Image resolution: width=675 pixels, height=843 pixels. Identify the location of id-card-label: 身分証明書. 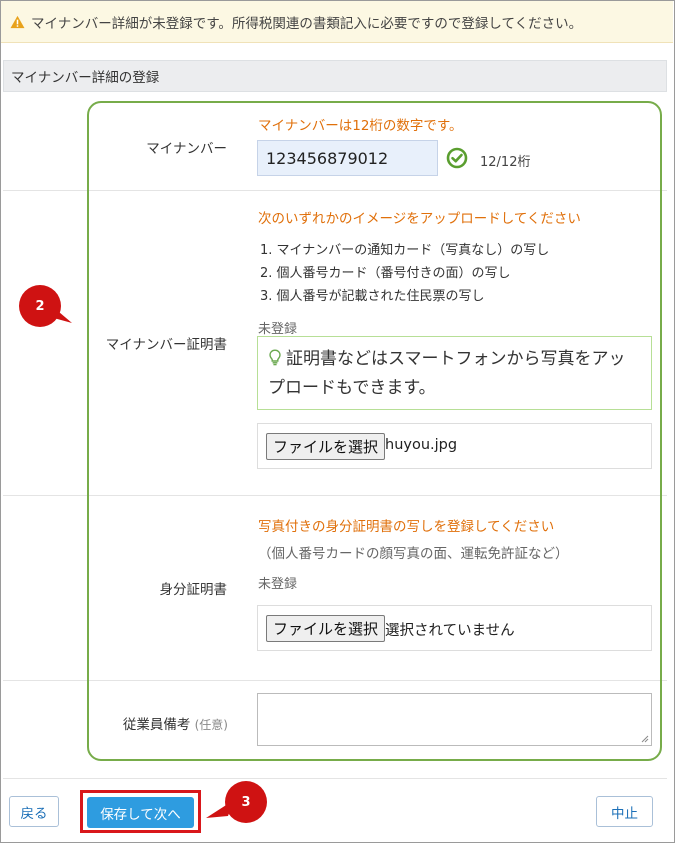
(193, 590).